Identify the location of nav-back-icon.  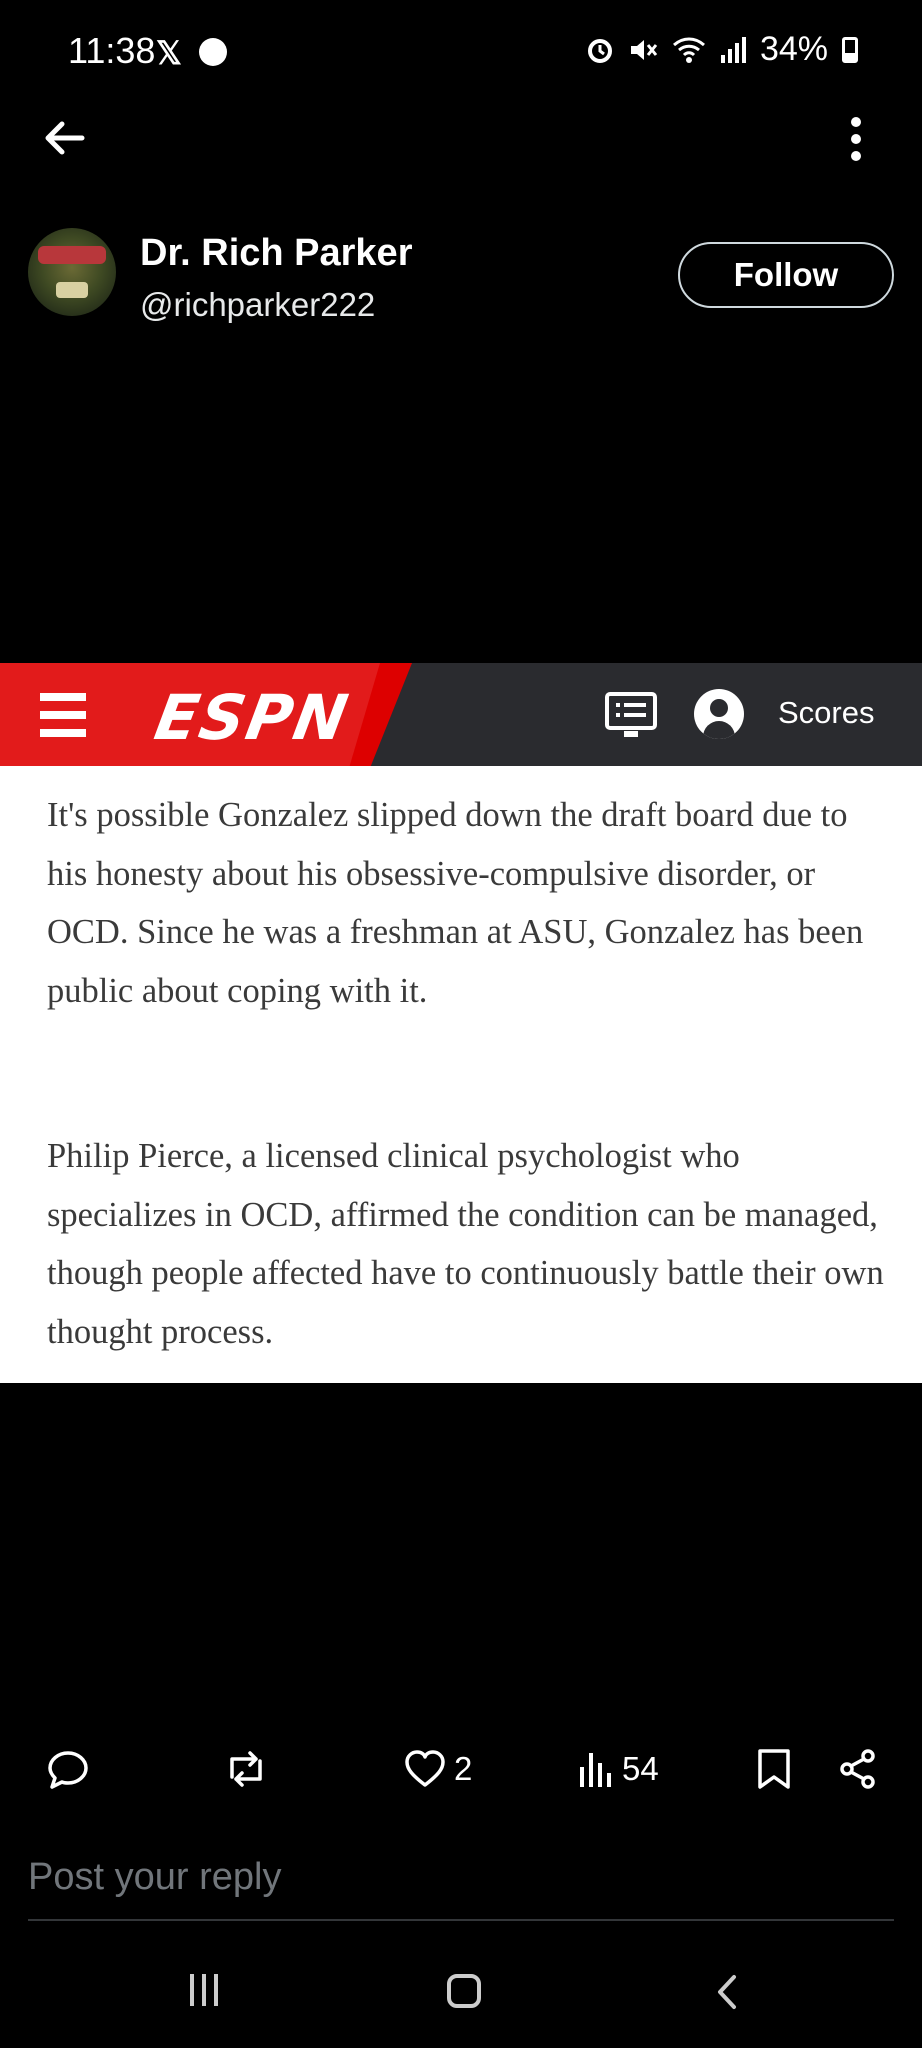
(727, 1992).